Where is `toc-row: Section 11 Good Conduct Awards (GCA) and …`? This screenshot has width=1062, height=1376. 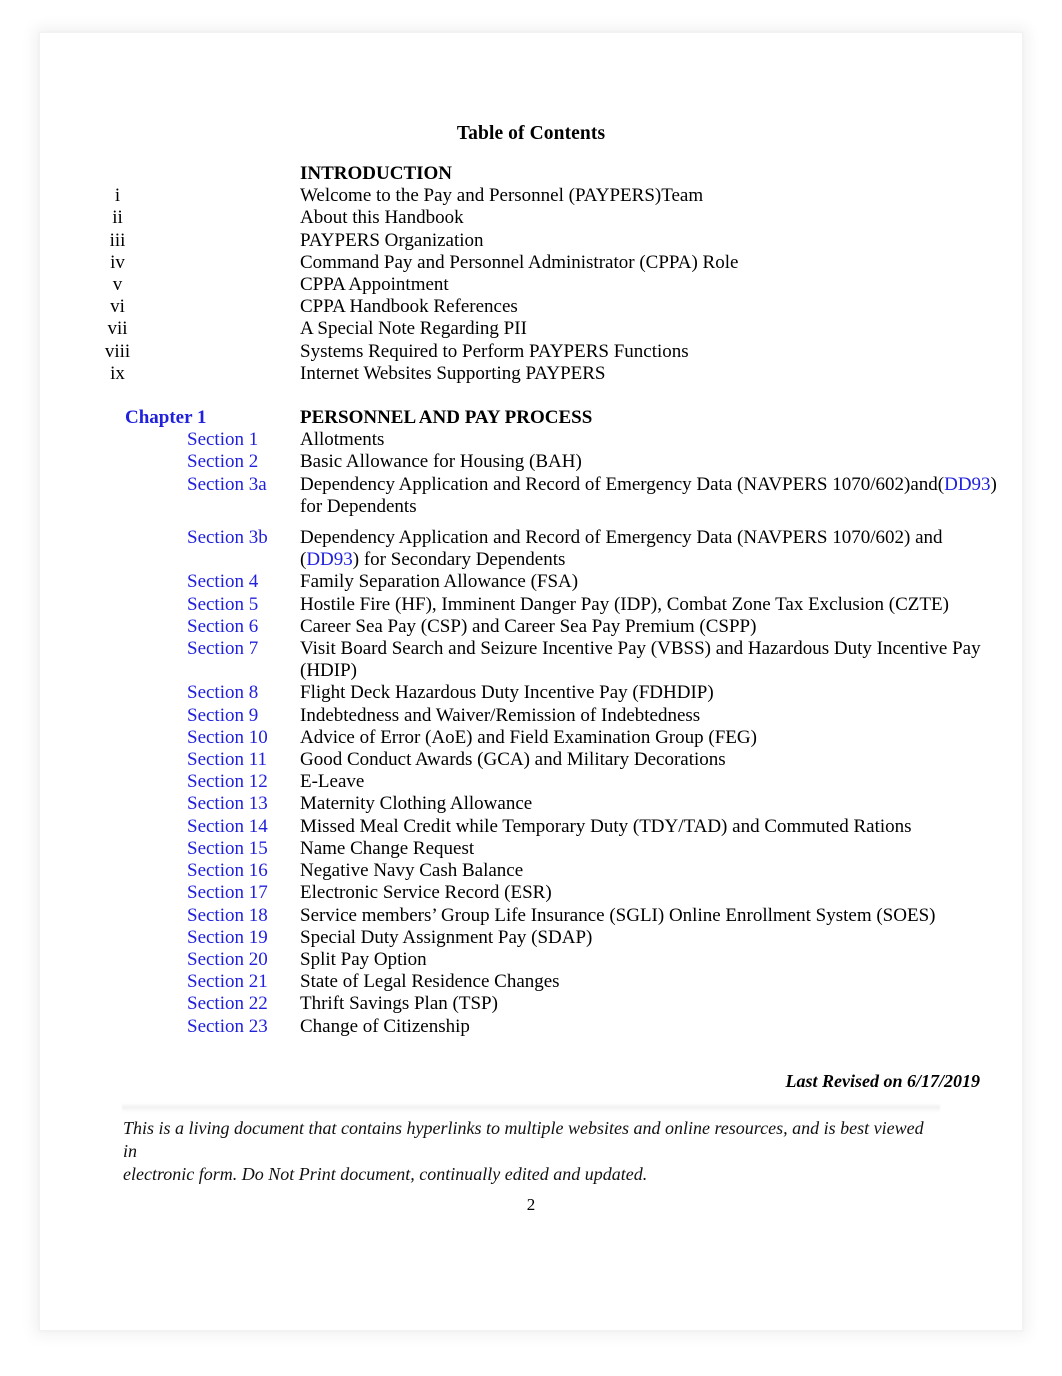 toc-row: Section 11 Good Conduct Awards (GCA) and … is located at coordinates (531, 760).